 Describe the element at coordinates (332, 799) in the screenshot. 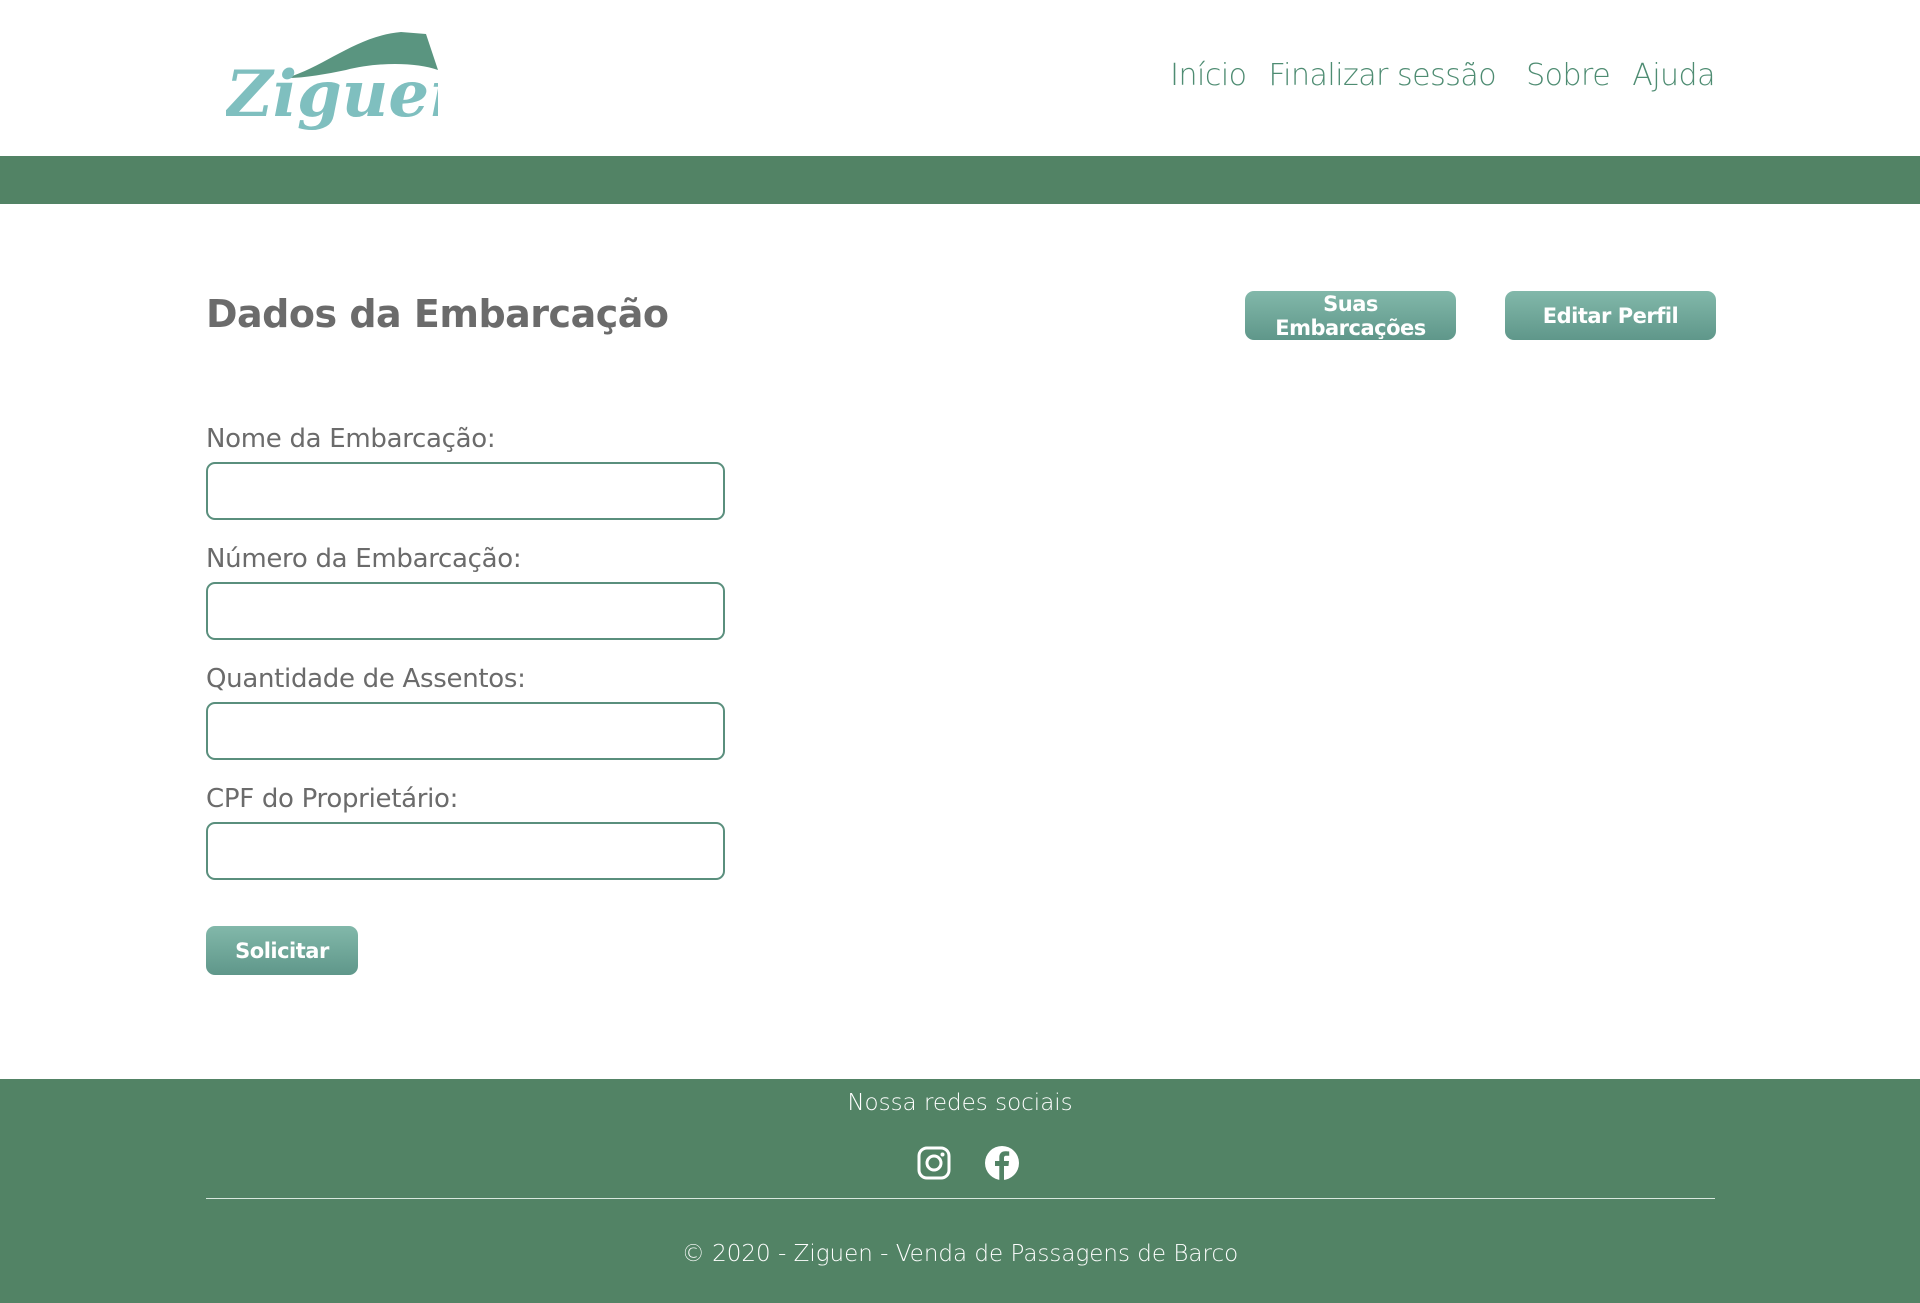

I see `cpf-proprietario-label: CPF do Proprietário:` at that location.